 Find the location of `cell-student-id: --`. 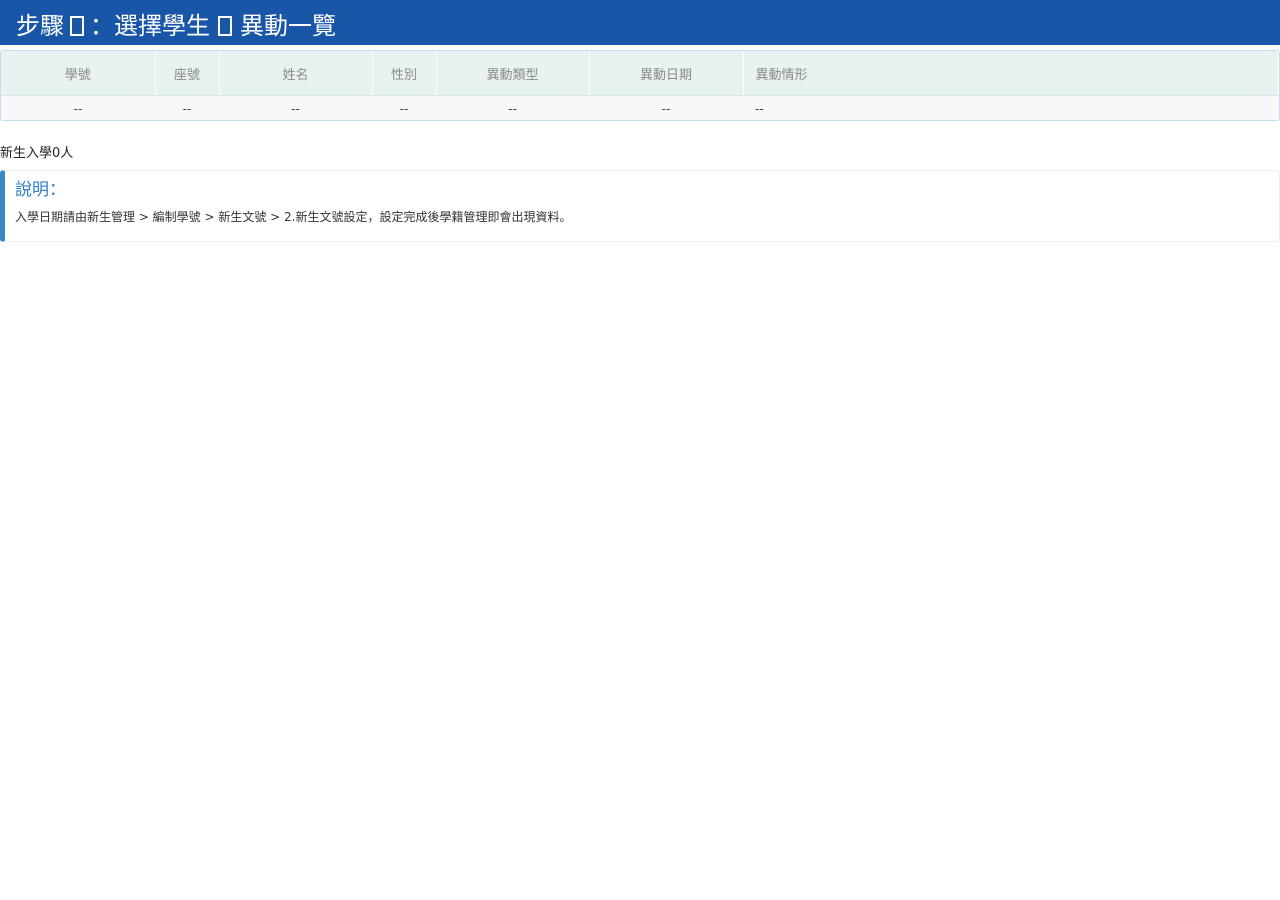

cell-student-id: -- is located at coordinates (78, 107).